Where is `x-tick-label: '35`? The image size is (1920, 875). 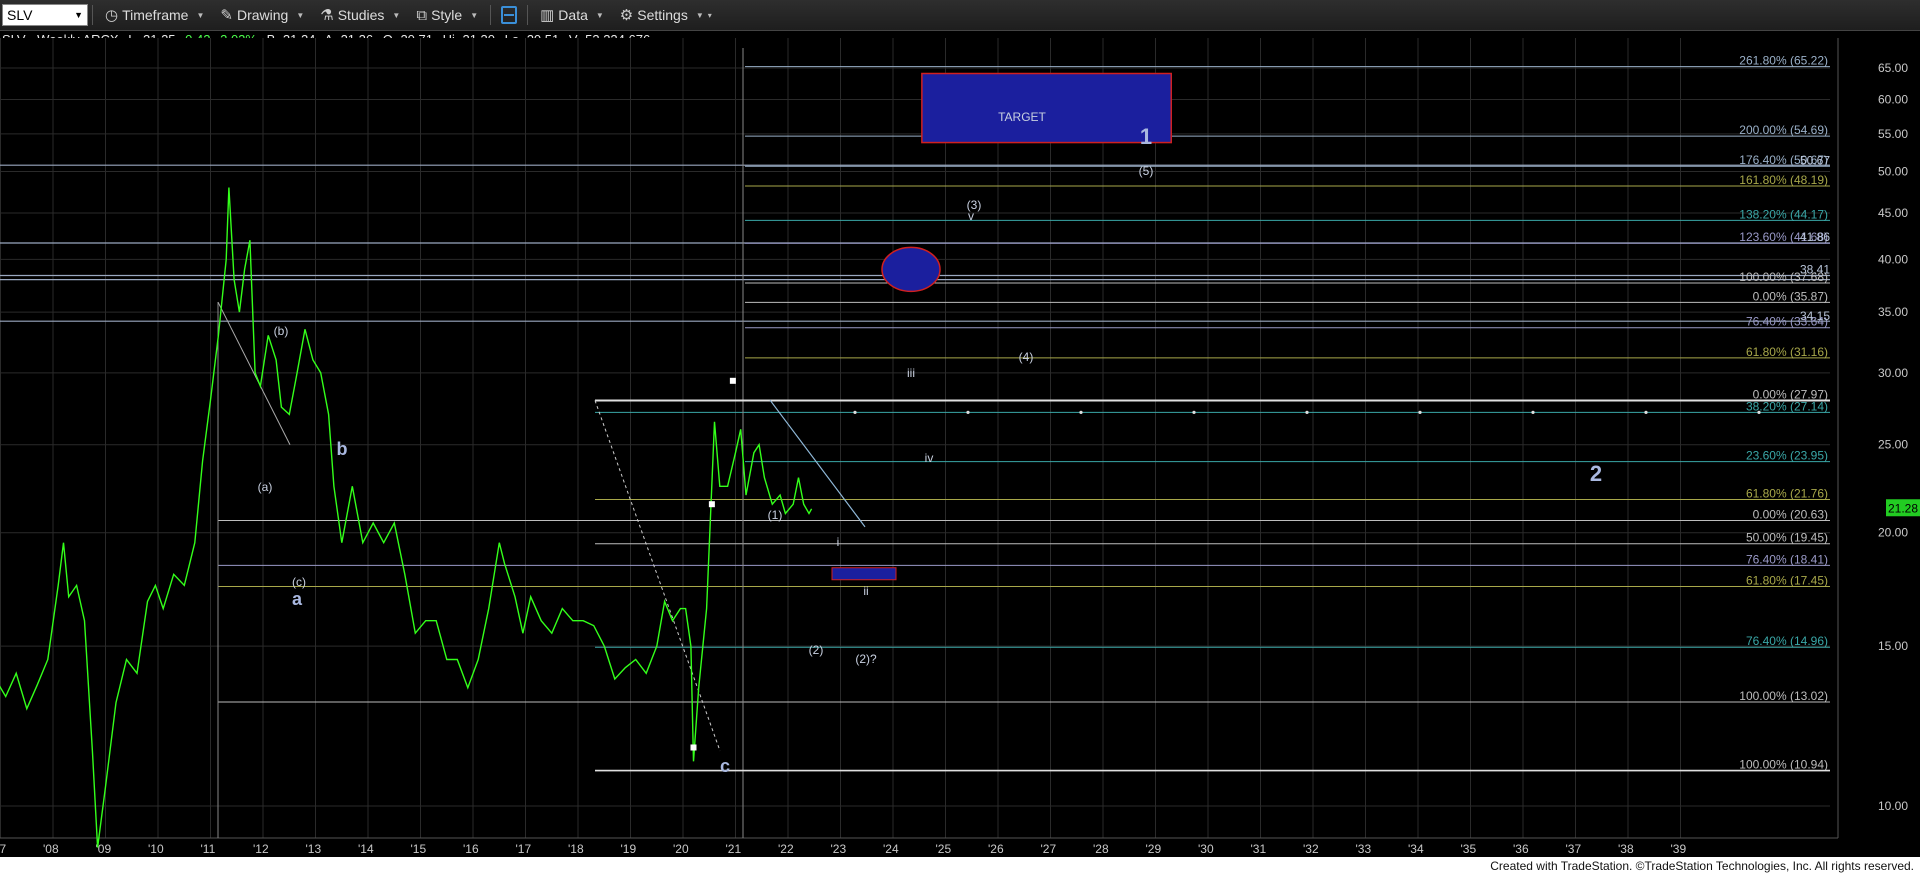 x-tick-label: '35 is located at coordinates (1469, 848).